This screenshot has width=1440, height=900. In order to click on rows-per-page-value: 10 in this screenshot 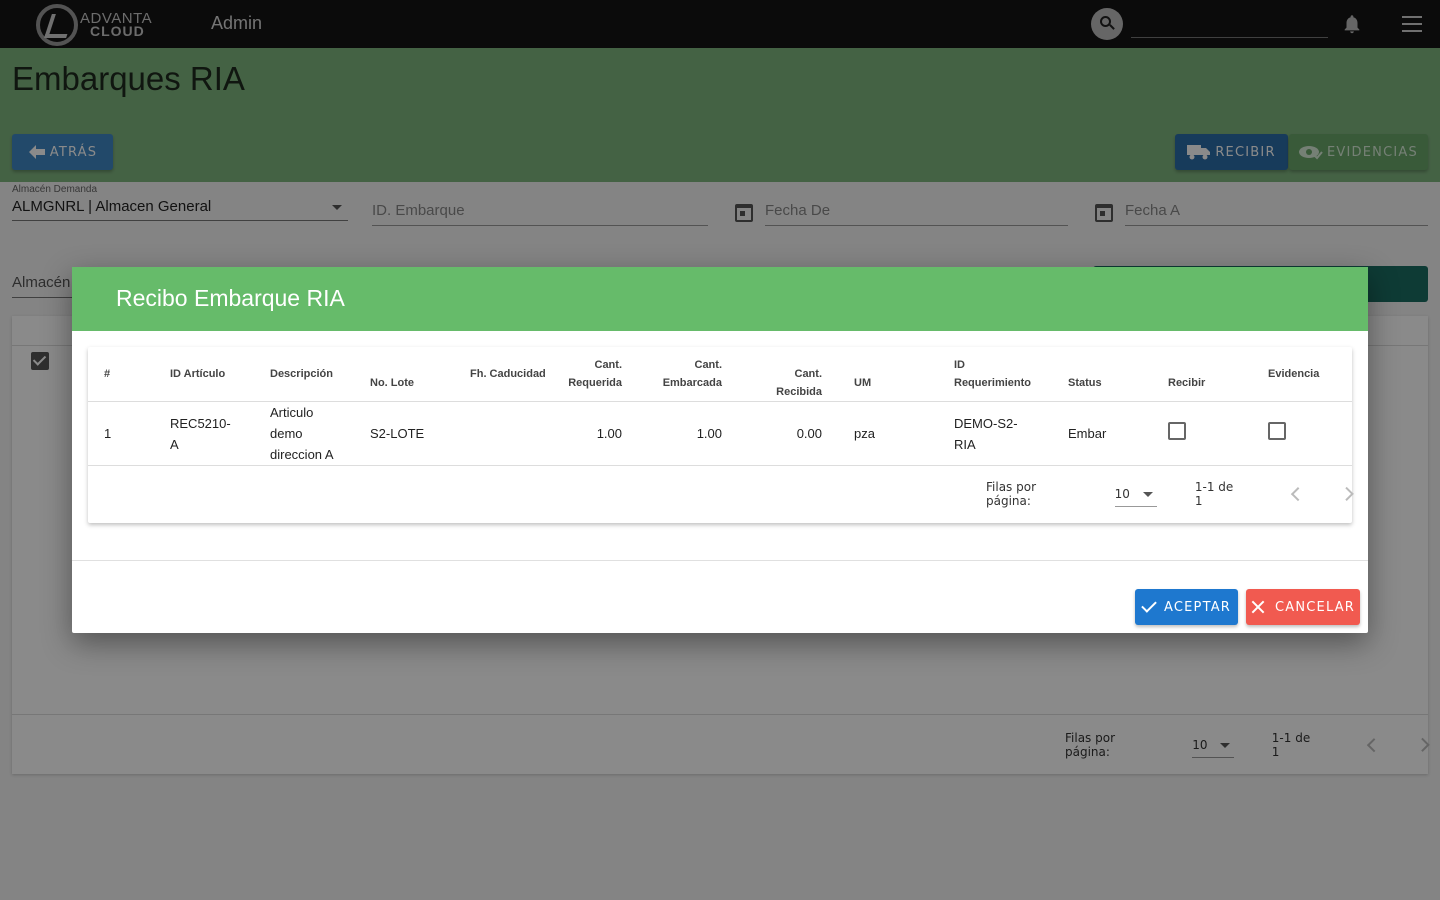, I will do `click(1122, 494)`.